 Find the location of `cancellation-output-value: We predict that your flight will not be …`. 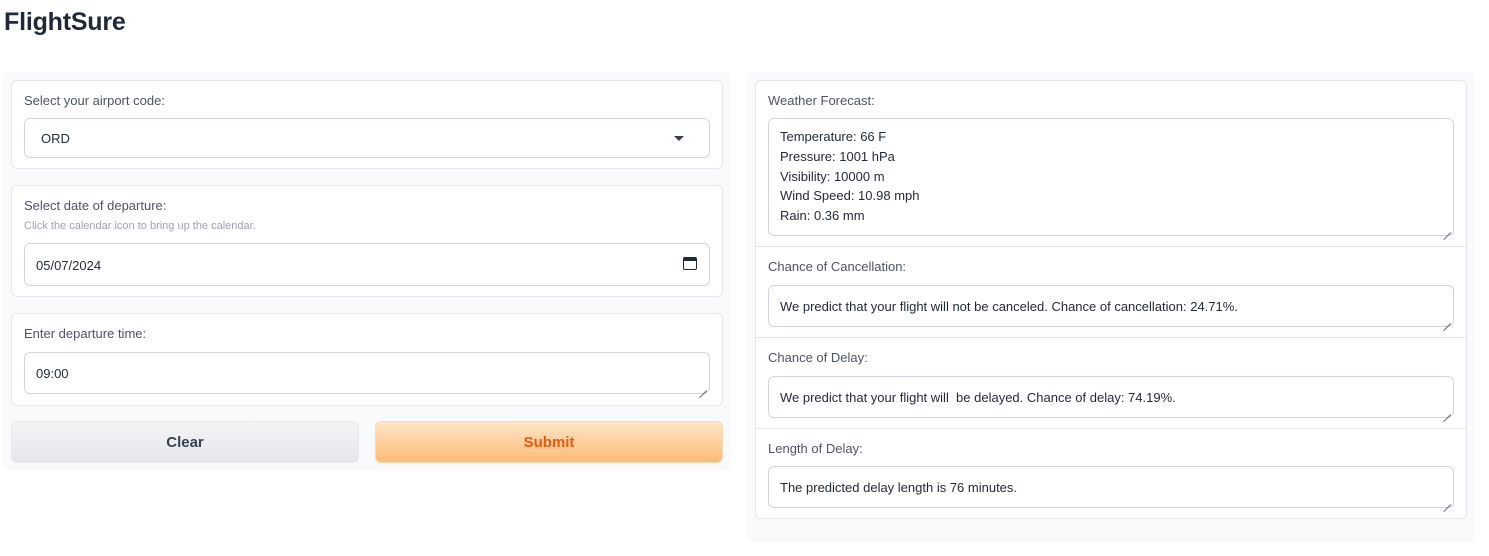

cancellation-output-value: We predict that your flight will not be … is located at coordinates (1009, 306).